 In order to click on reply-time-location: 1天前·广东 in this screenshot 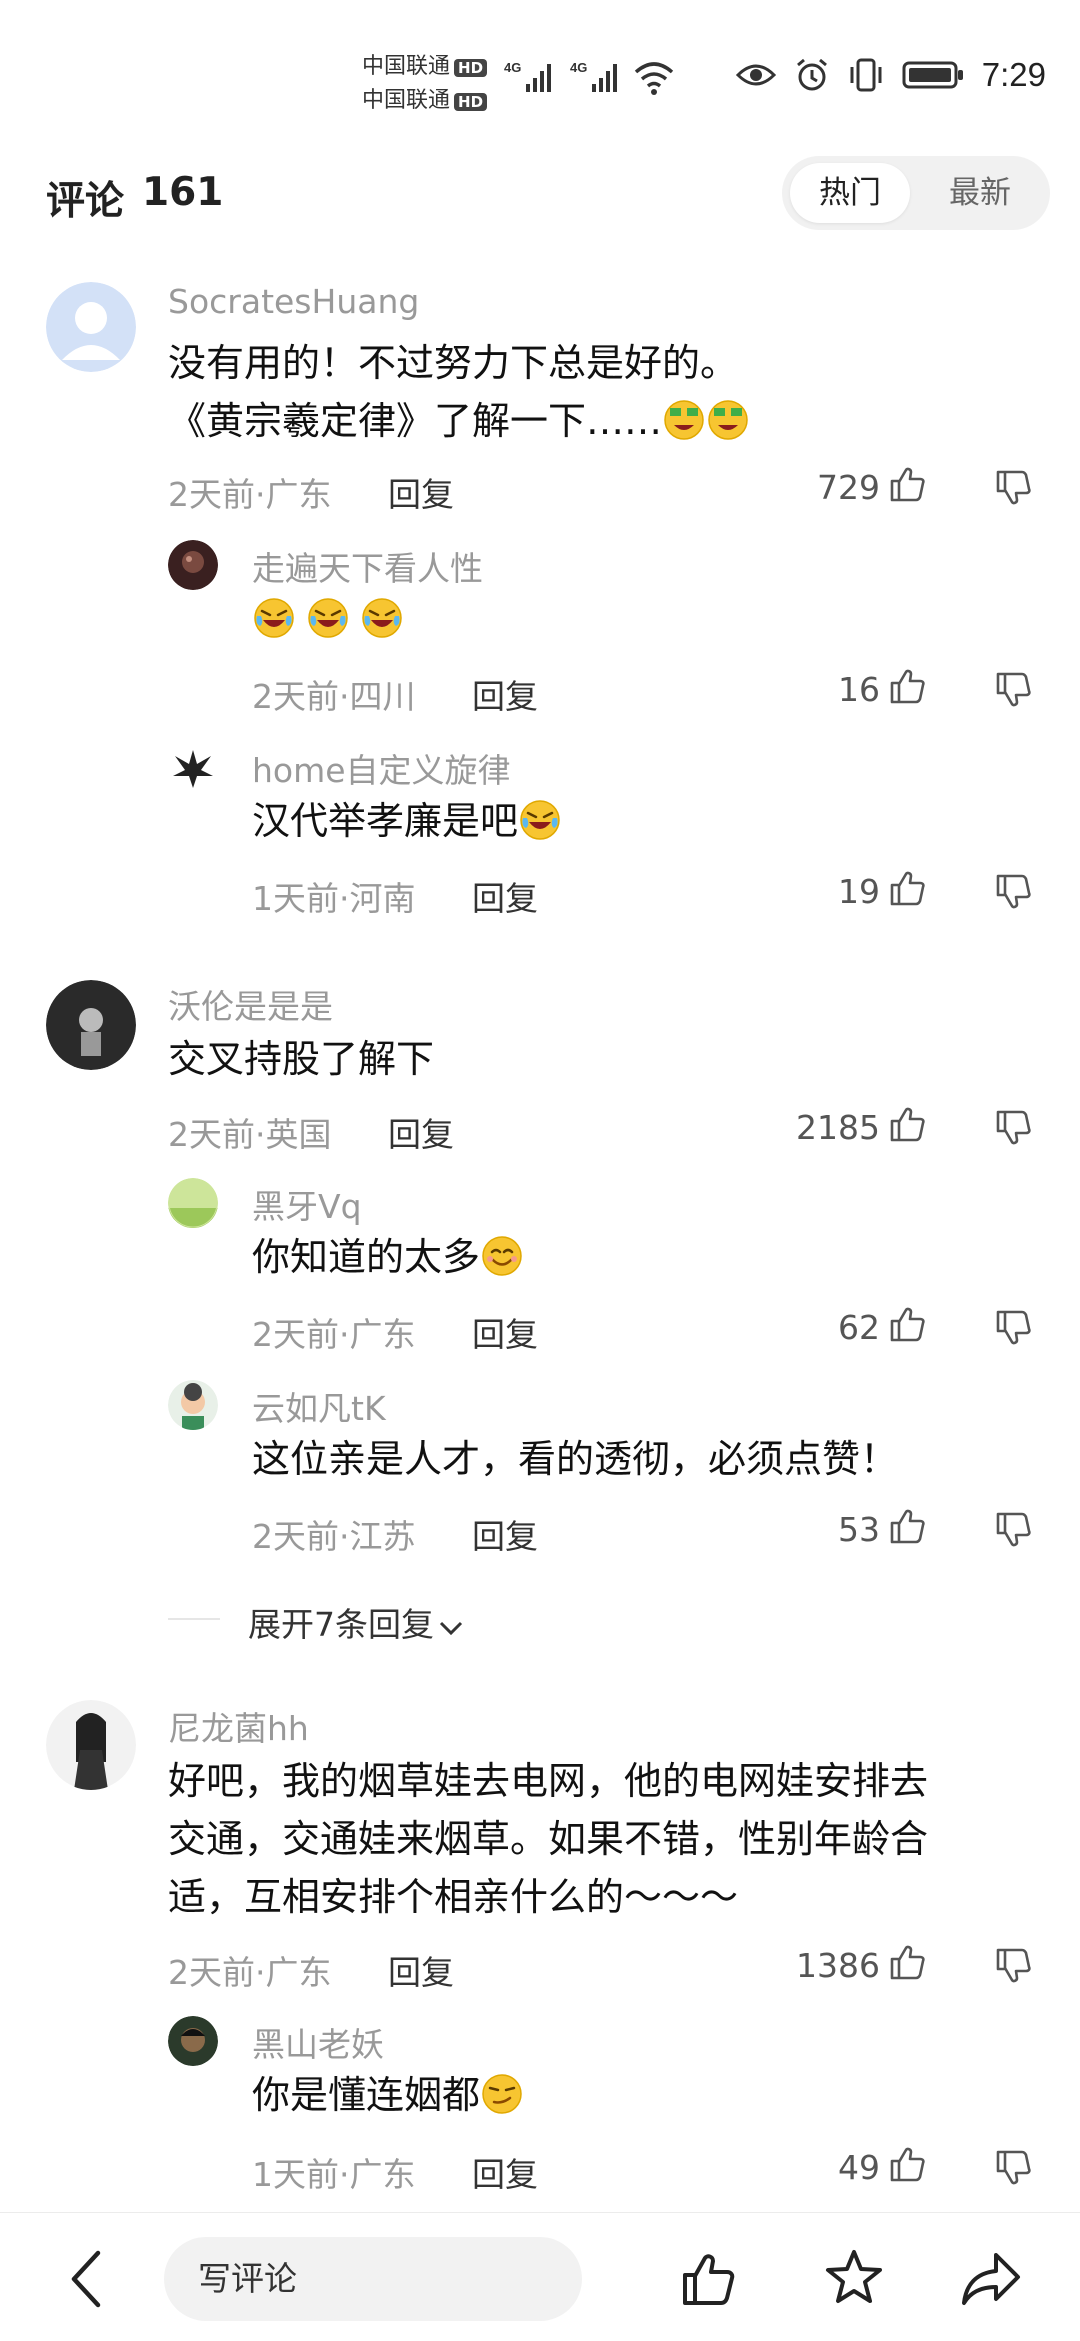, I will do `click(334, 2174)`.